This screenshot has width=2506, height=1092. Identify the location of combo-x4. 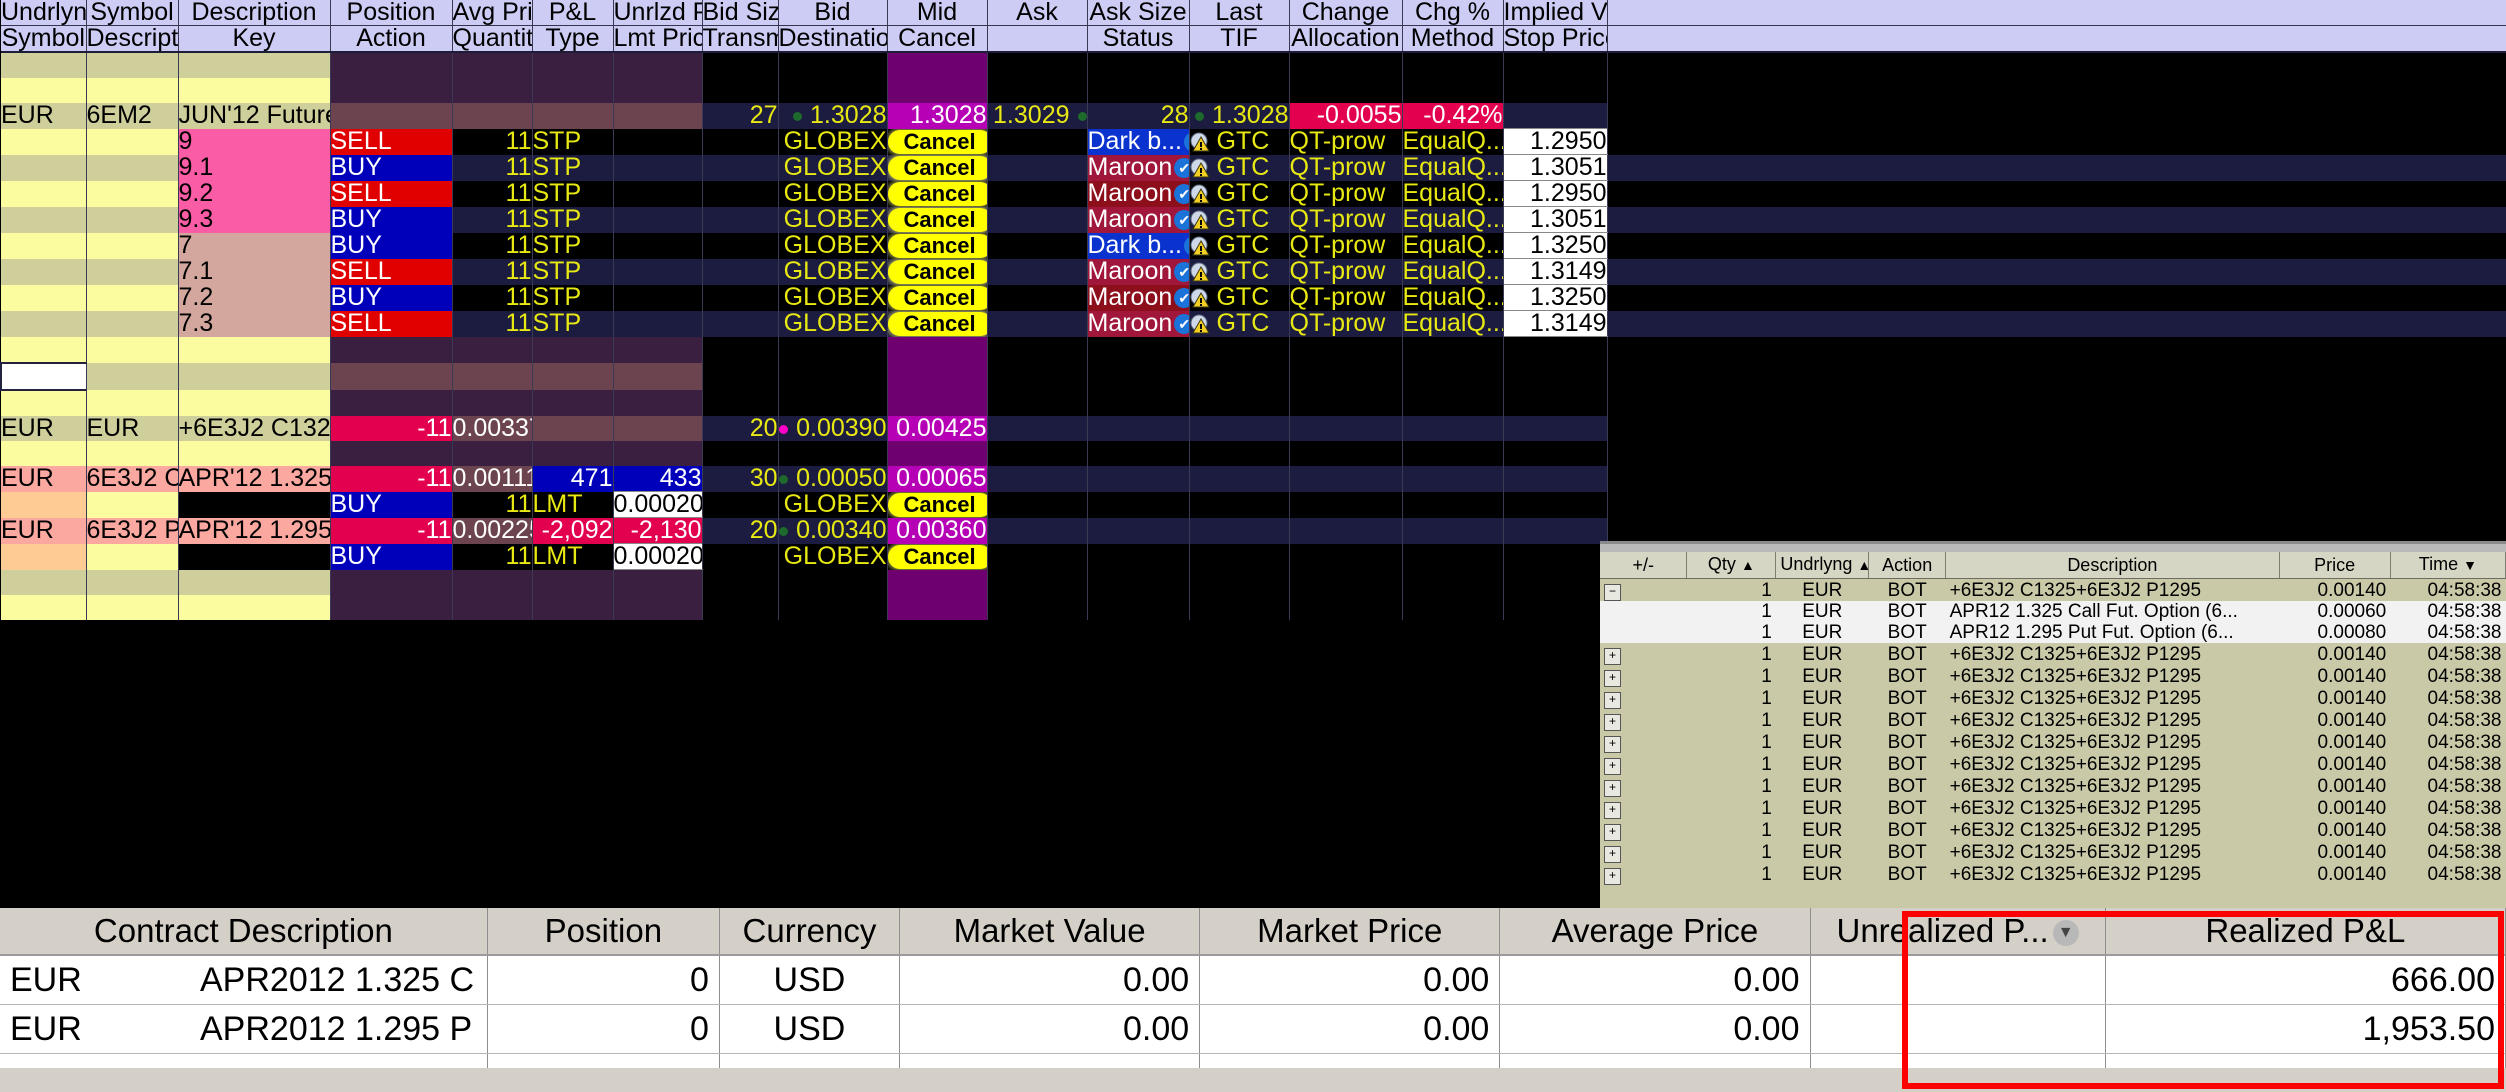
(1453, 428).